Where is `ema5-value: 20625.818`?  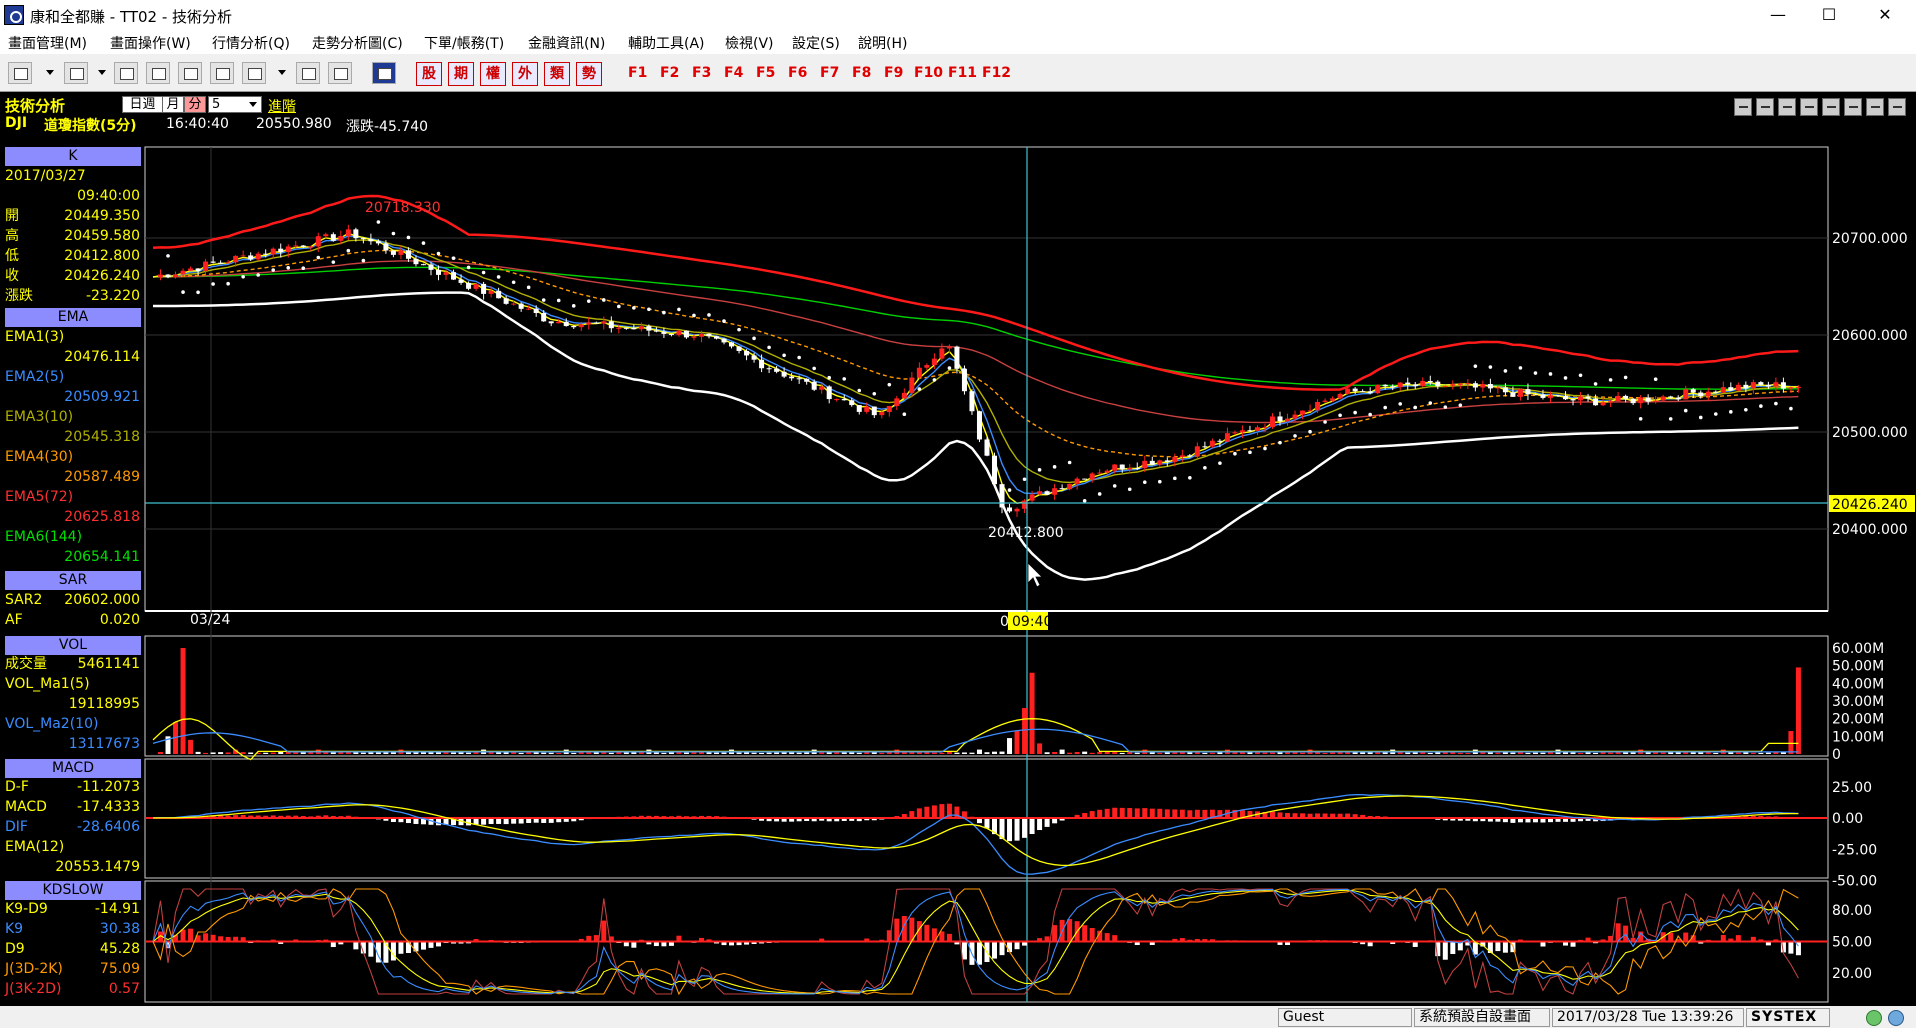 ema5-value: 20625.818 is located at coordinates (102, 517).